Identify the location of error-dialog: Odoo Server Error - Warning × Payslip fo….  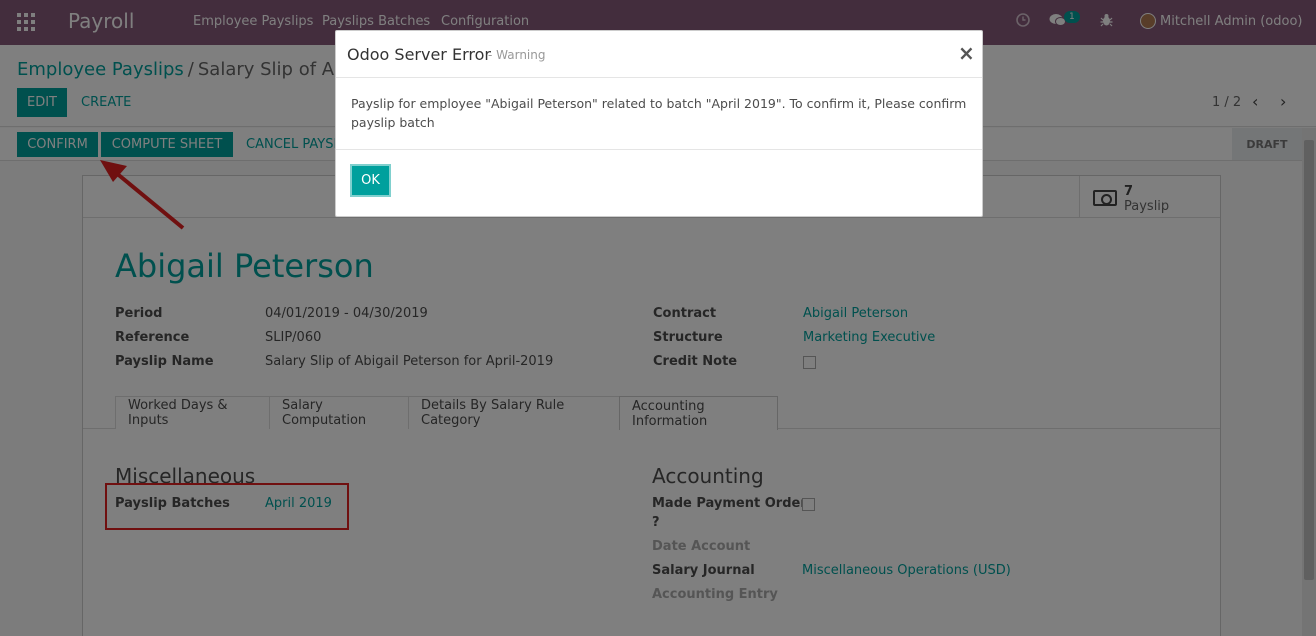
(659, 123).